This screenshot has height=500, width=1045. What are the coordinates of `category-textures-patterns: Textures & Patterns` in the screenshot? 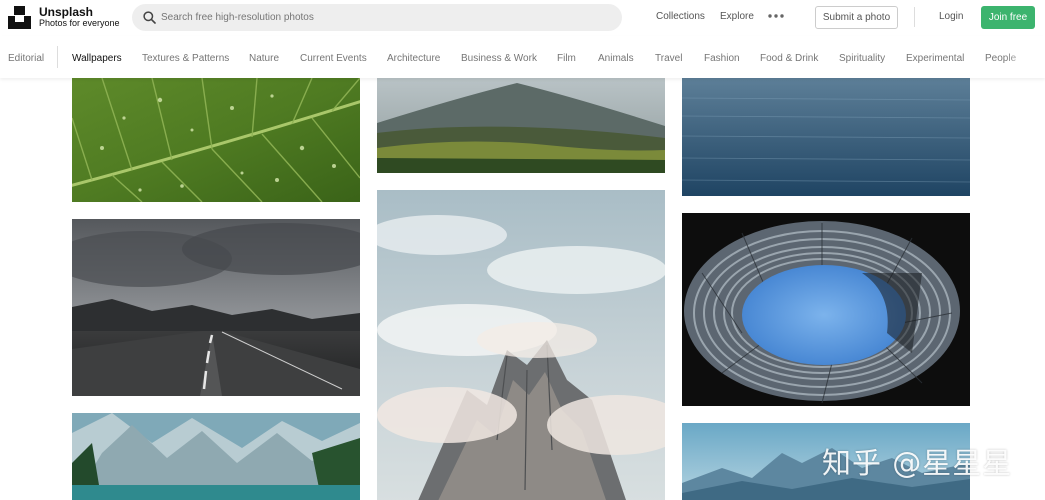 It's located at (185, 58).